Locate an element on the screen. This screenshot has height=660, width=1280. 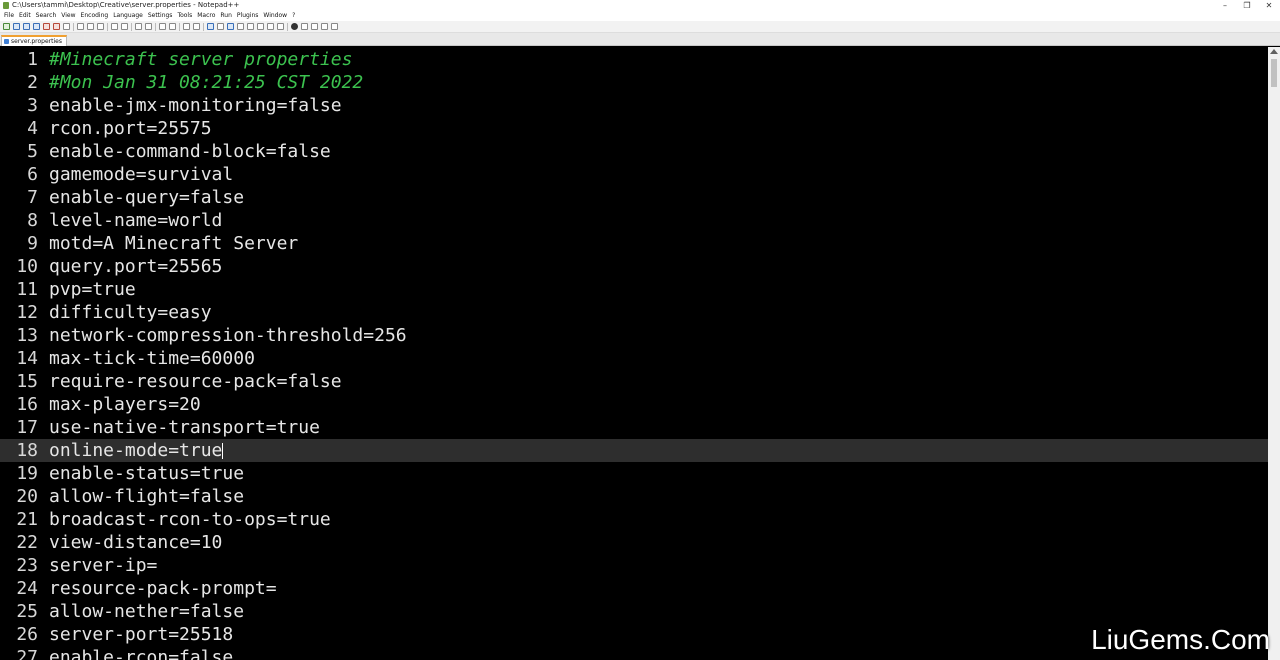
record-macro-icon is located at coordinates (294, 26).